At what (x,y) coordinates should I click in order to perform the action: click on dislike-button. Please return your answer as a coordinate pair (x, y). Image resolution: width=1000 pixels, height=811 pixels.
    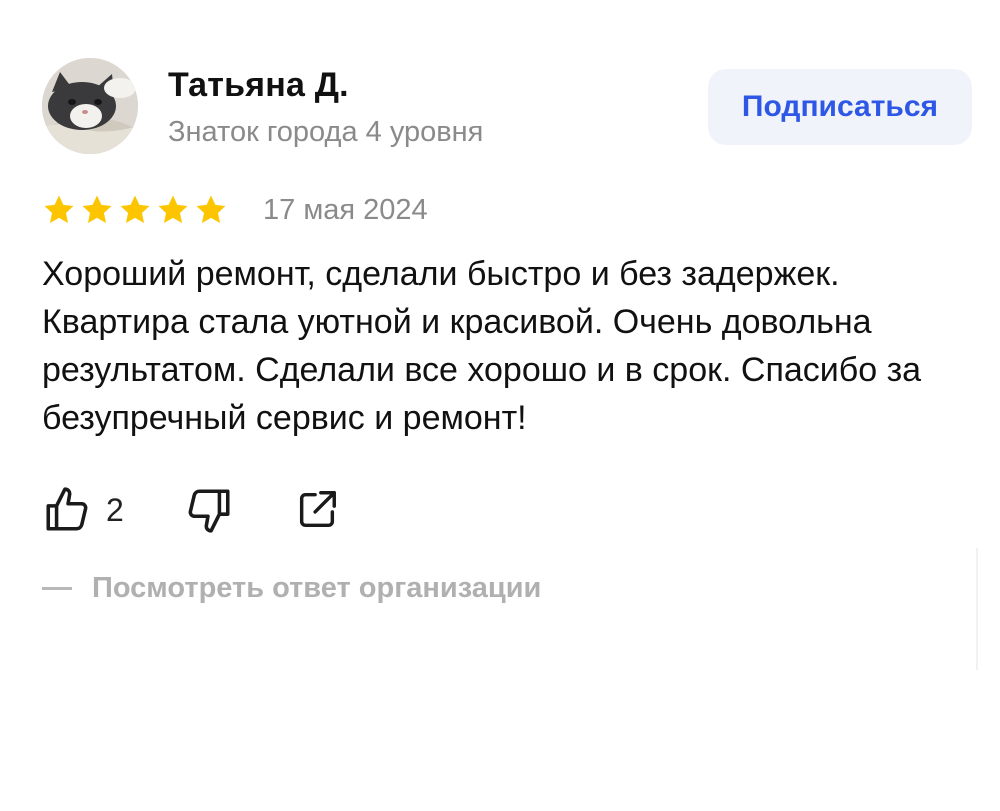
    Looking at the image, I should click on (209, 512).